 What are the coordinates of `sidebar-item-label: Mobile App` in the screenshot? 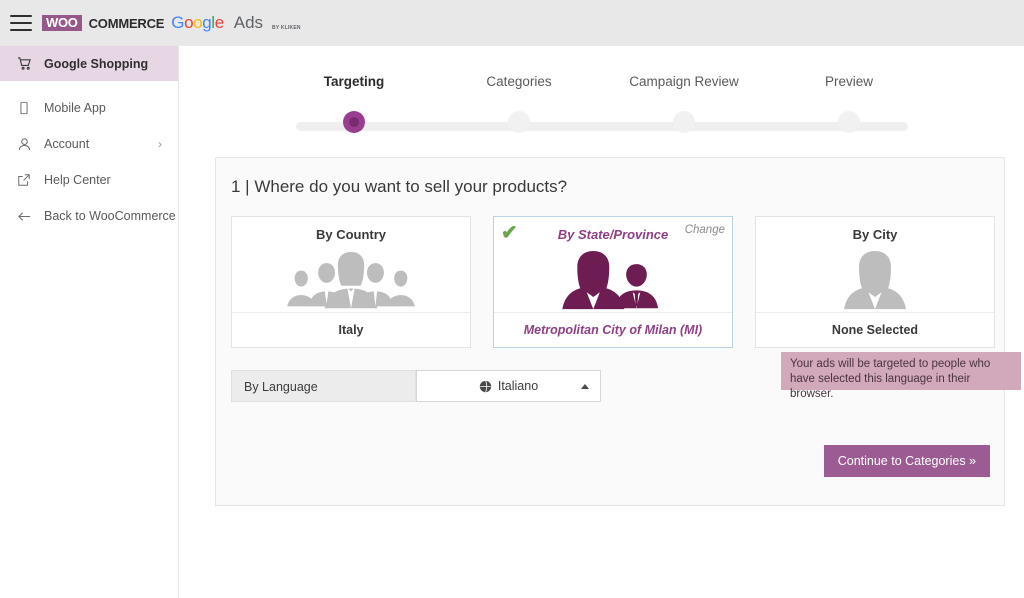 It's located at (75, 108).